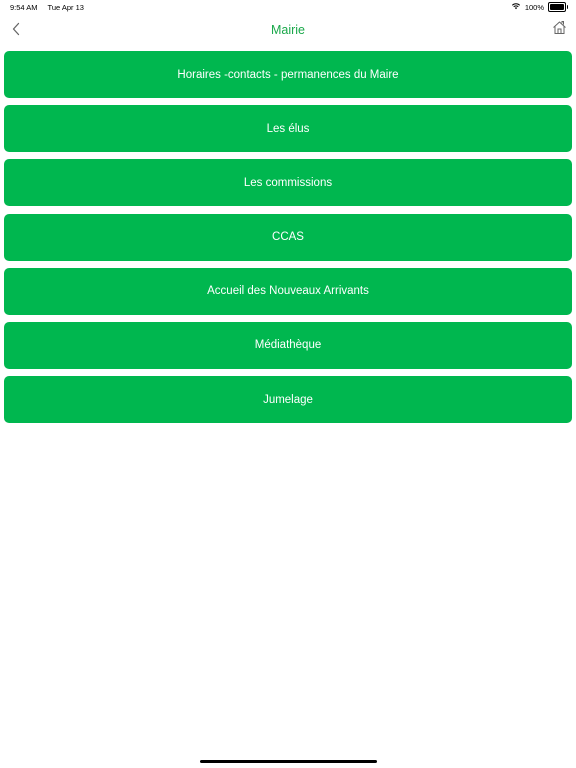  I want to click on menu-item-jumelage: Jumelage, so click(288, 400).